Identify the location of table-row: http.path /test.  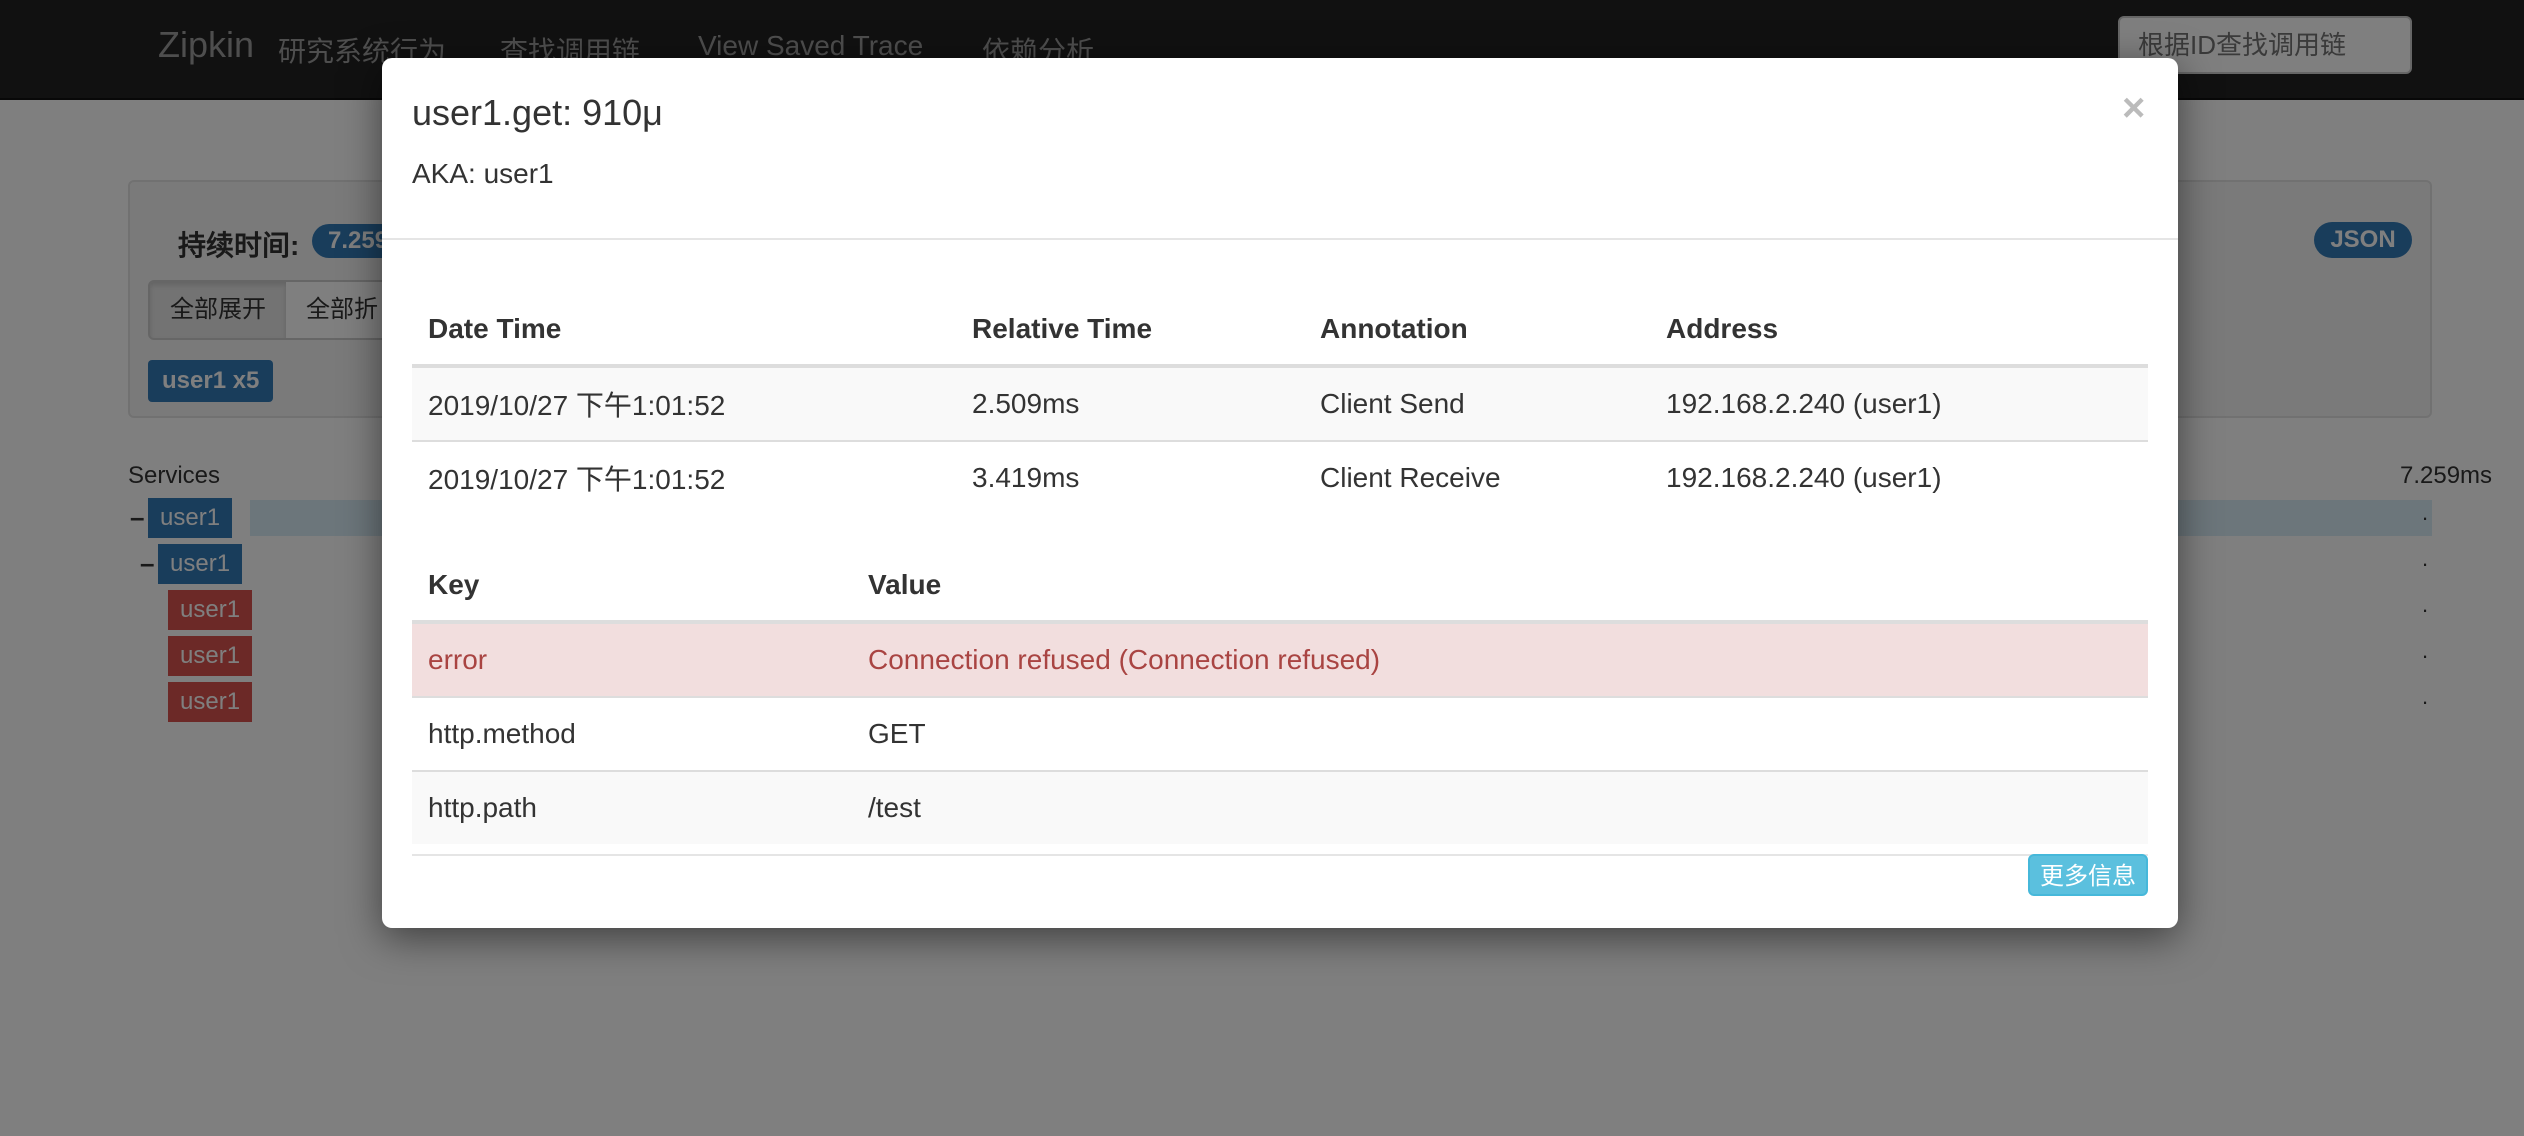
(1280, 807).